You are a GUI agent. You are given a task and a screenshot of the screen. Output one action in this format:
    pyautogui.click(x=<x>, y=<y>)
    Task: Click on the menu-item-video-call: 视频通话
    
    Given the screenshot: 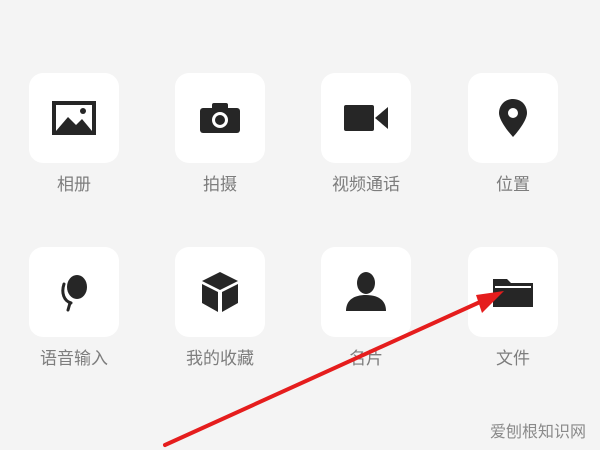 What is the action you would take?
    pyautogui.click(x=366, y=134)
    